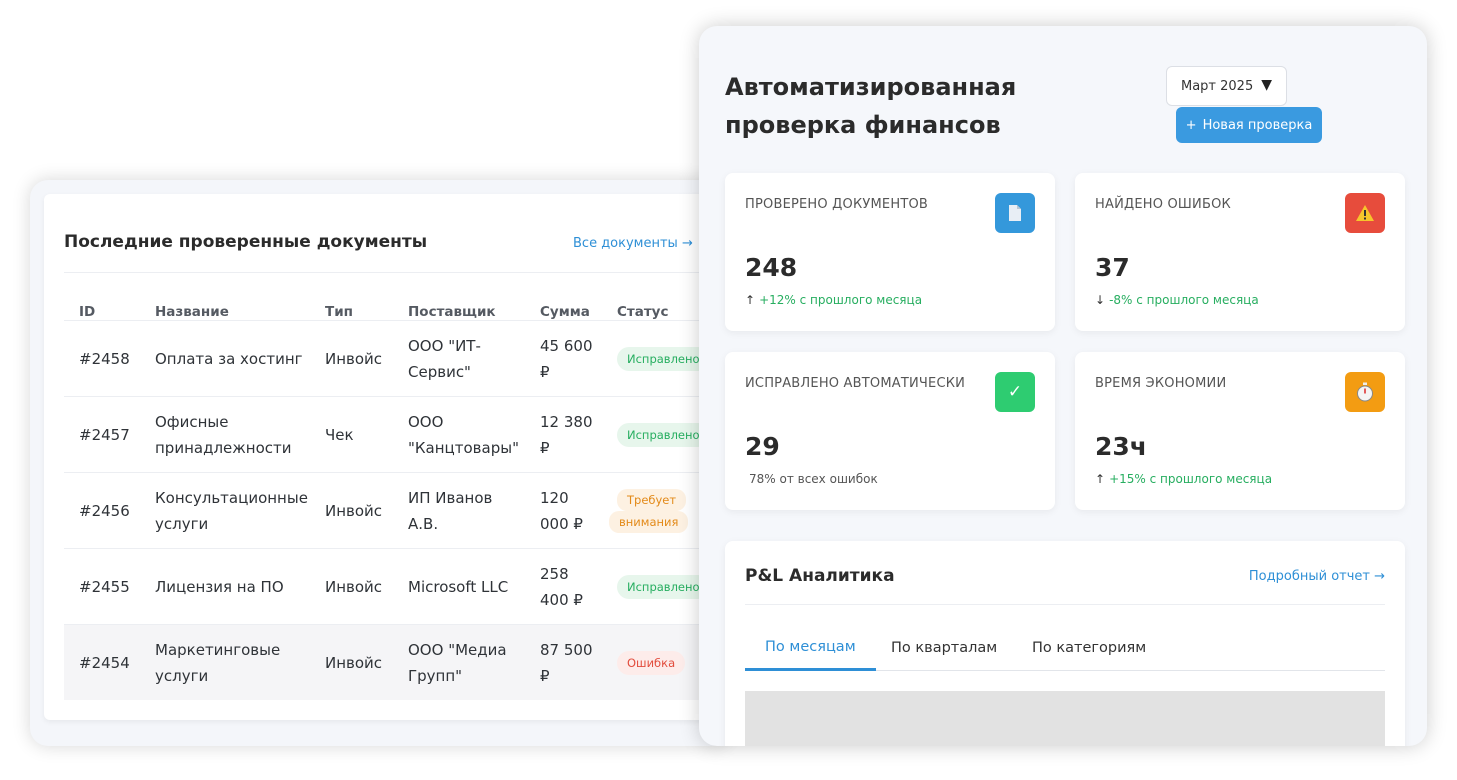 The width and height of the screenshot is (1457, 780). What do you see at coordinates (397, 272) in the screenshot?
I see `documents-divider` at bounding box center [397, 272].